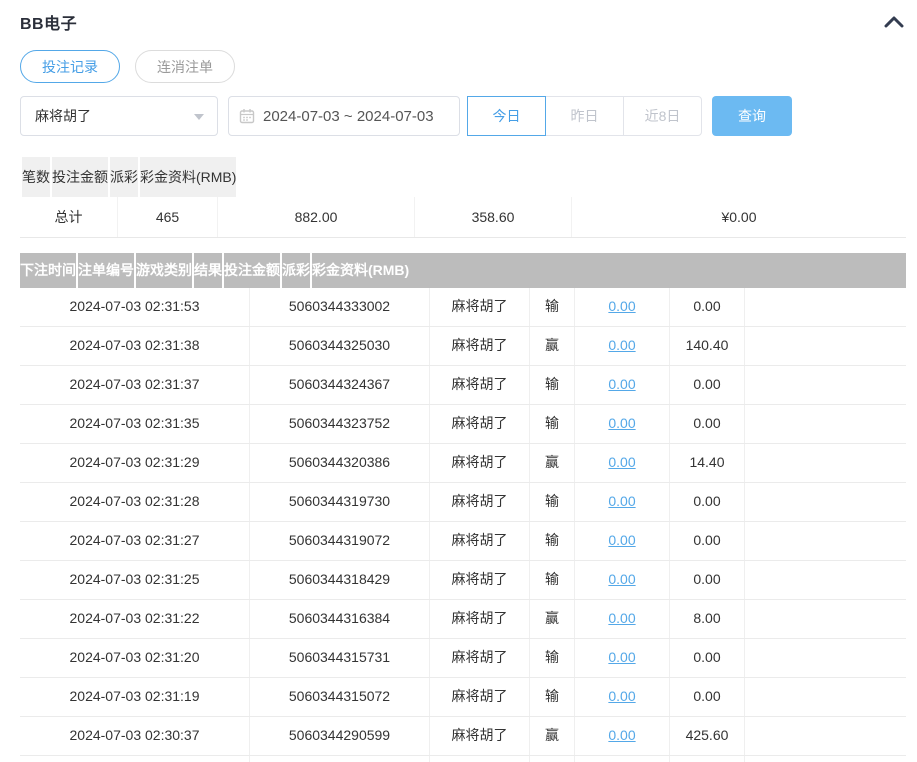 The height and width of the screenshot is (762, 917). I want to click on tab: 连消注单, so click(185, 66).